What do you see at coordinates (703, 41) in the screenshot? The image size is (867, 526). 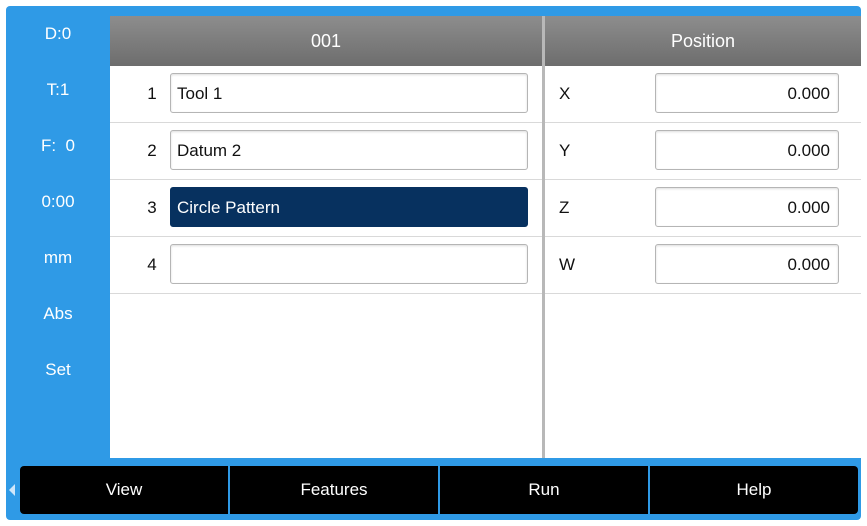 I see `position-title: Position` at bounding box center [703, 41].